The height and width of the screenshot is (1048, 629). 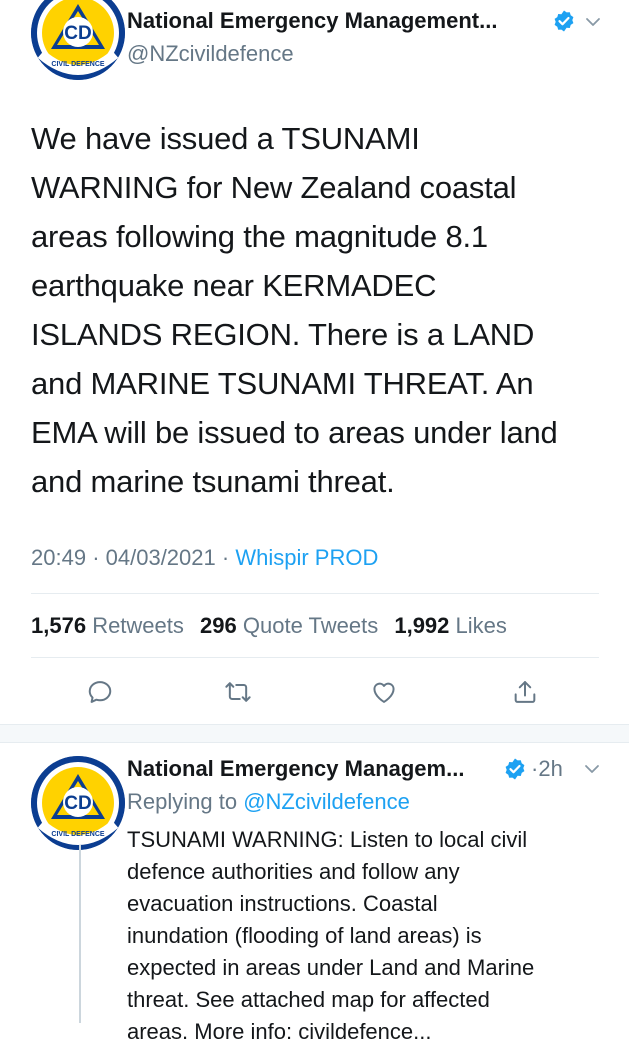 I want to click on tweet-source: Whispir PROD, so click(x=306, y=557).